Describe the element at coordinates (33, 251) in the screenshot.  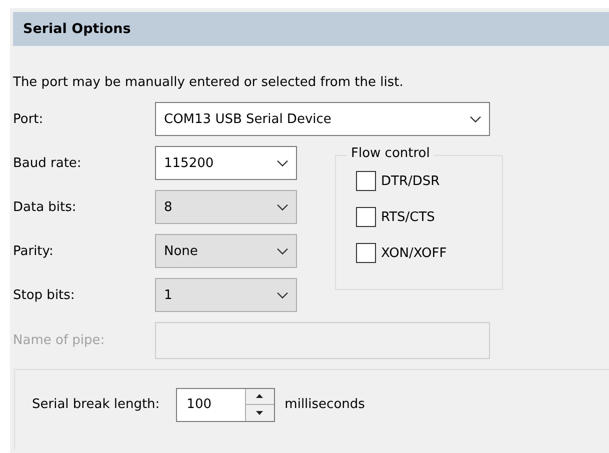
I see `field-label: Parity:` at that location.